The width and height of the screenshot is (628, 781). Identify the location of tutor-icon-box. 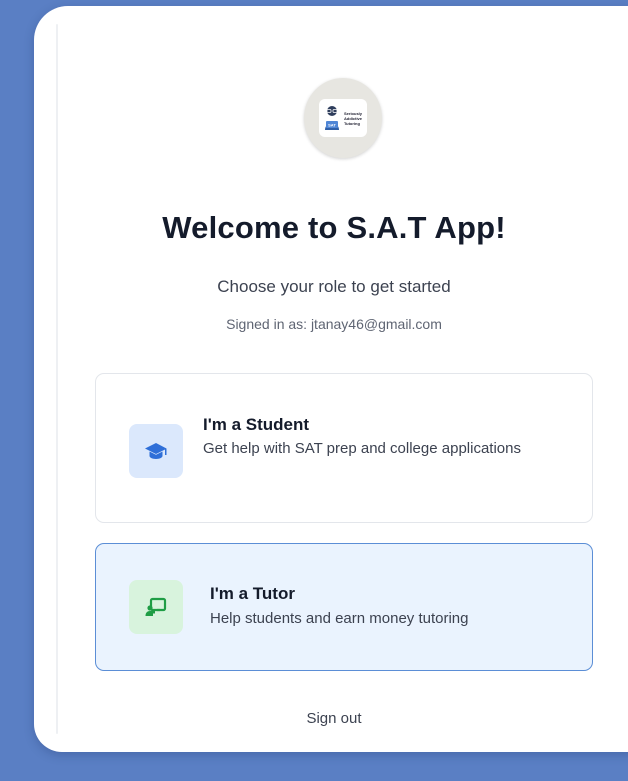
(156, 607).